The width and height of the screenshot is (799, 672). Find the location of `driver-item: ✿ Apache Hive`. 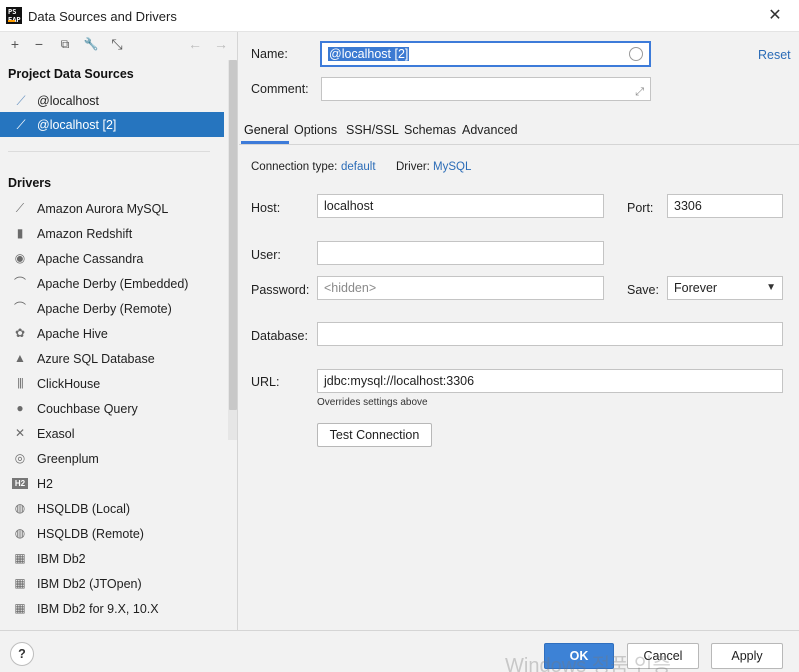

driver-item: ✿ Apache Hive is located at coordinates (112, 333).